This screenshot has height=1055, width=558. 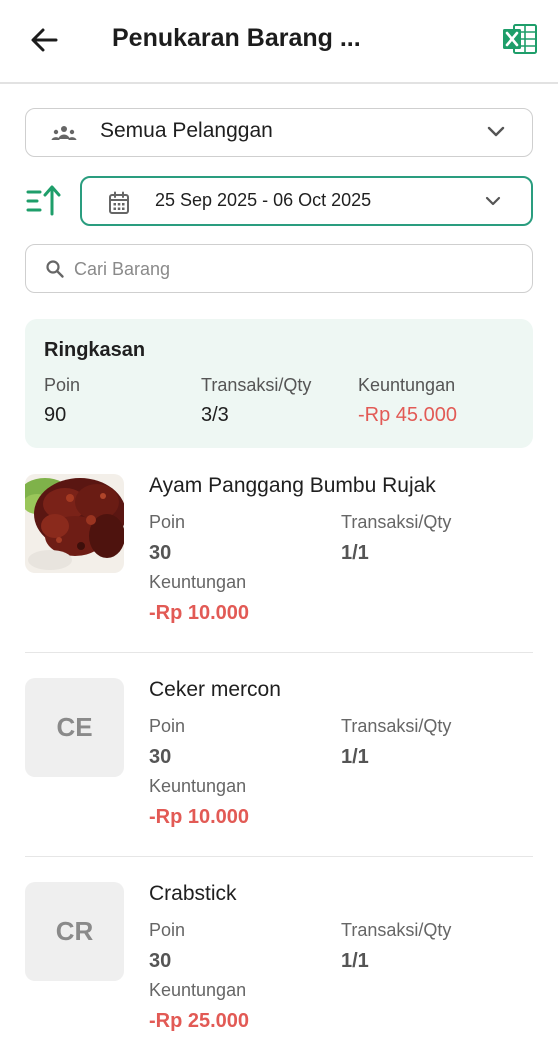 What do you see at coordinates (263, 200) in the screenshot?
I see `date-range-value: 25 Sep 2025 - 06 Oct 2025` at bounding box center [263, 200].